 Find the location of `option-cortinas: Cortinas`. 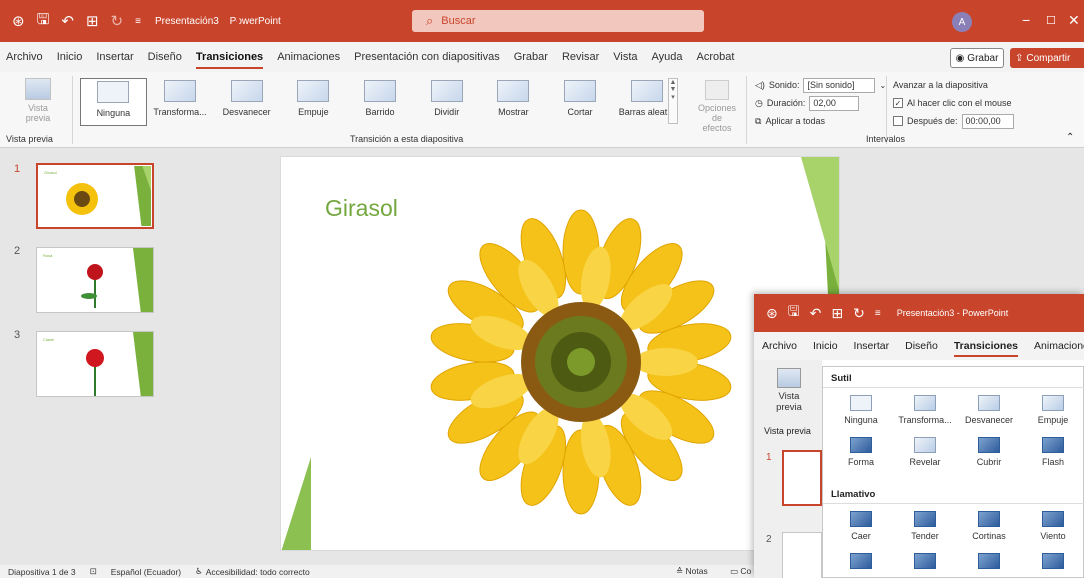

option-cortinas: Cortinas is located at coordinates (989, 526).